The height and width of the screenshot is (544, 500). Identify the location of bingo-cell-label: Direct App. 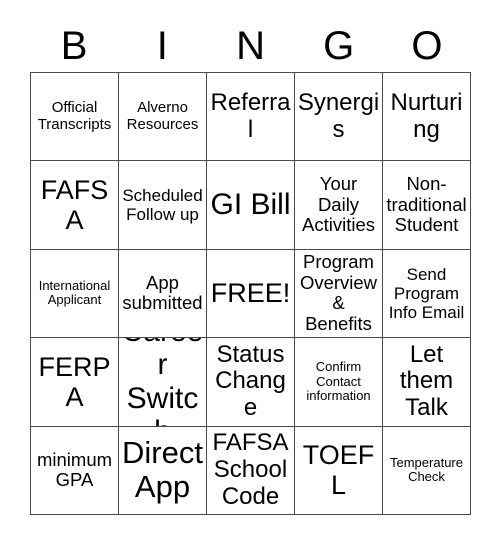
(162, 469).